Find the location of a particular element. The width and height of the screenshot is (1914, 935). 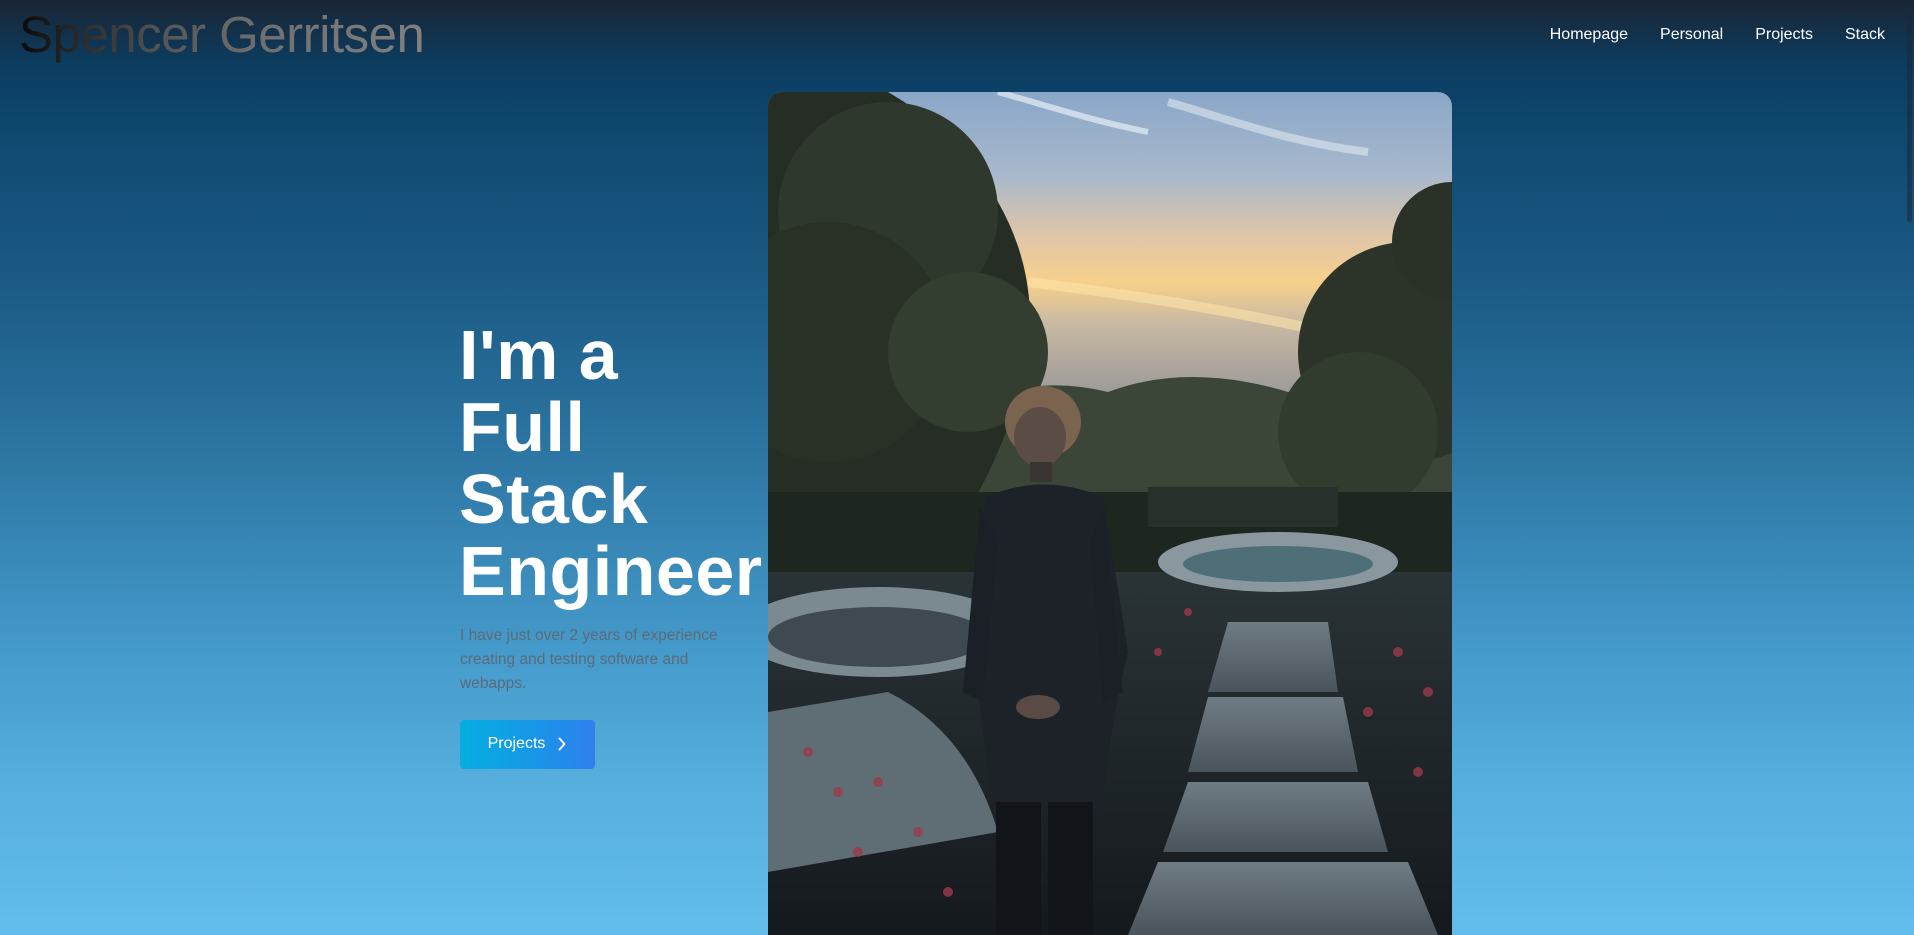

nav-link-stack: Stack is located at coordinates (1865, 35).